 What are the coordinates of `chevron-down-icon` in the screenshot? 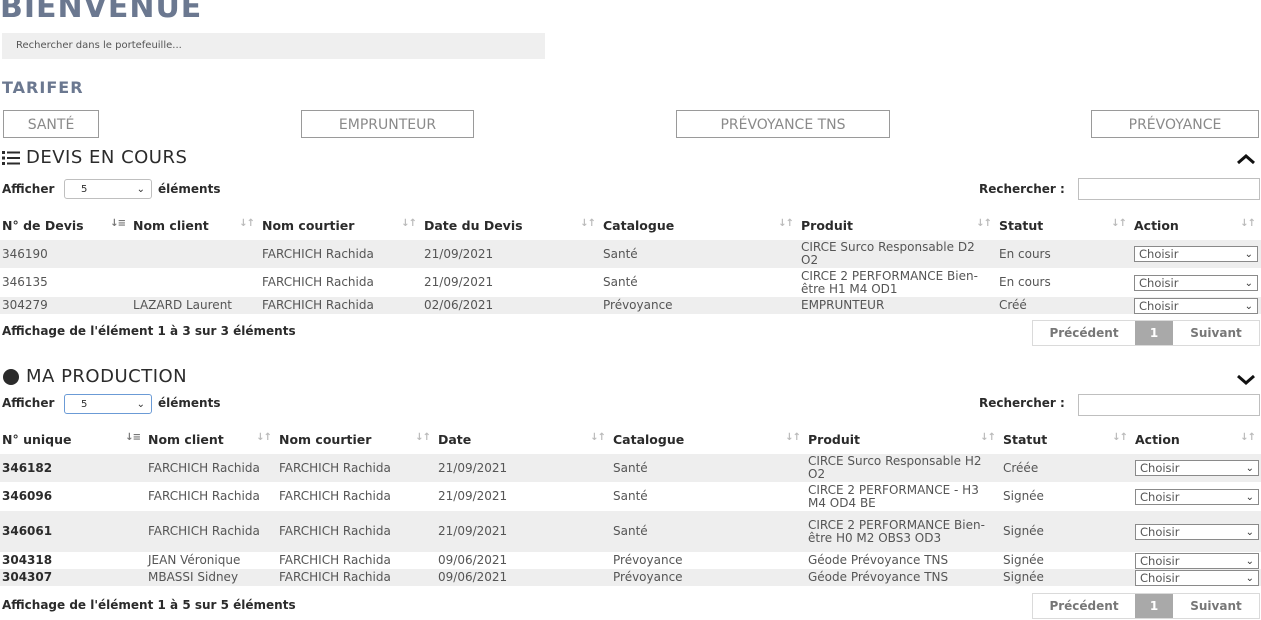 It's located at (1246, 380).